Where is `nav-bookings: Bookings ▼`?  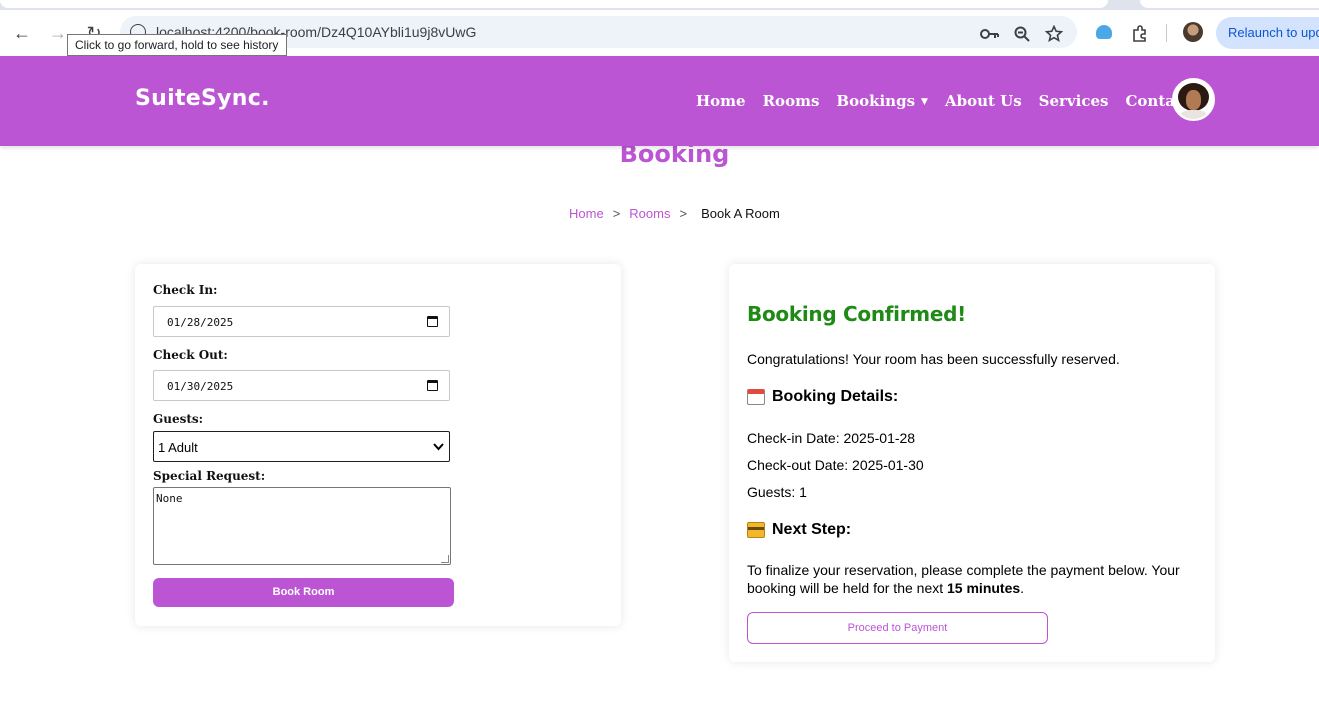
nav-bookings: Bookings ▼ is located at coordinates (882, 101).